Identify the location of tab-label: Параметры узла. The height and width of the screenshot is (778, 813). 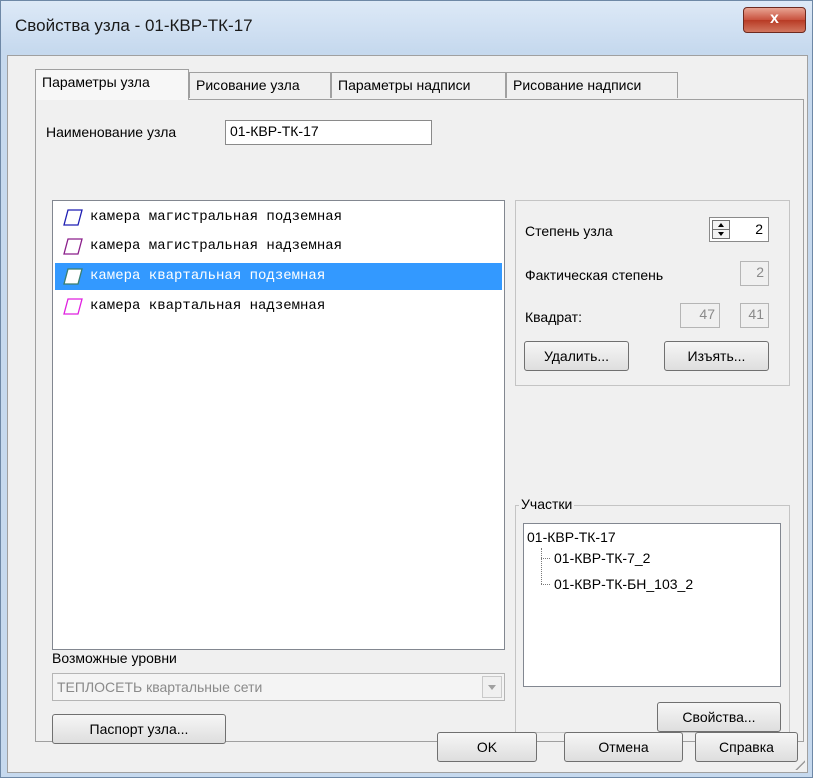
(96, 82).